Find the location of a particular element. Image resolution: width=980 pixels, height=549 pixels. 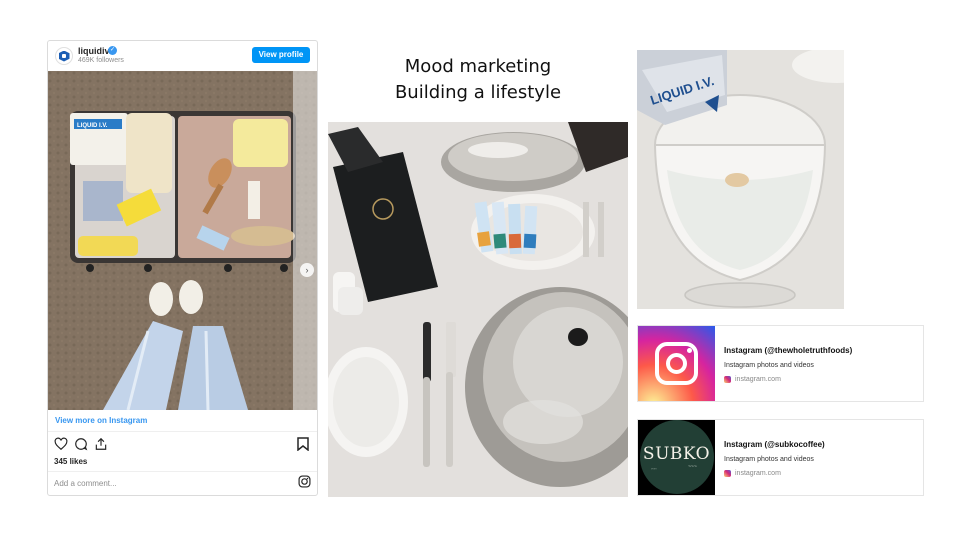

share-icon is located at coordinates (101, 444).